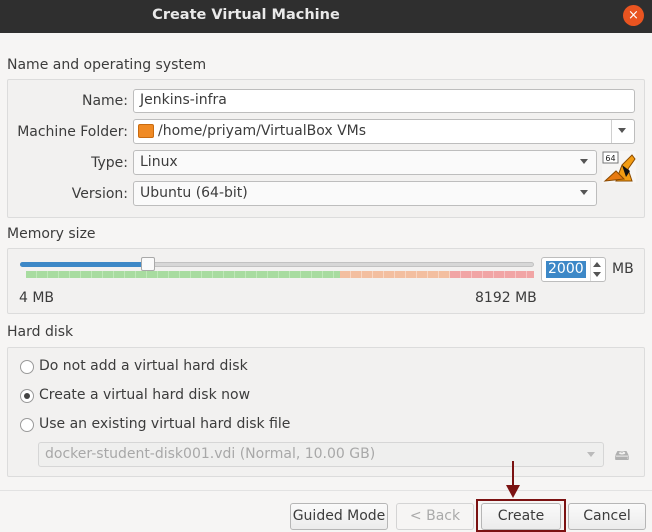 Image resolution: width=652 pixels, height=532 pixels. Describe the element at coordinates (384, 131) in the screenshot. I see `machine-folder-combo: /home/priyam/VirtualBox VMs` at that location.